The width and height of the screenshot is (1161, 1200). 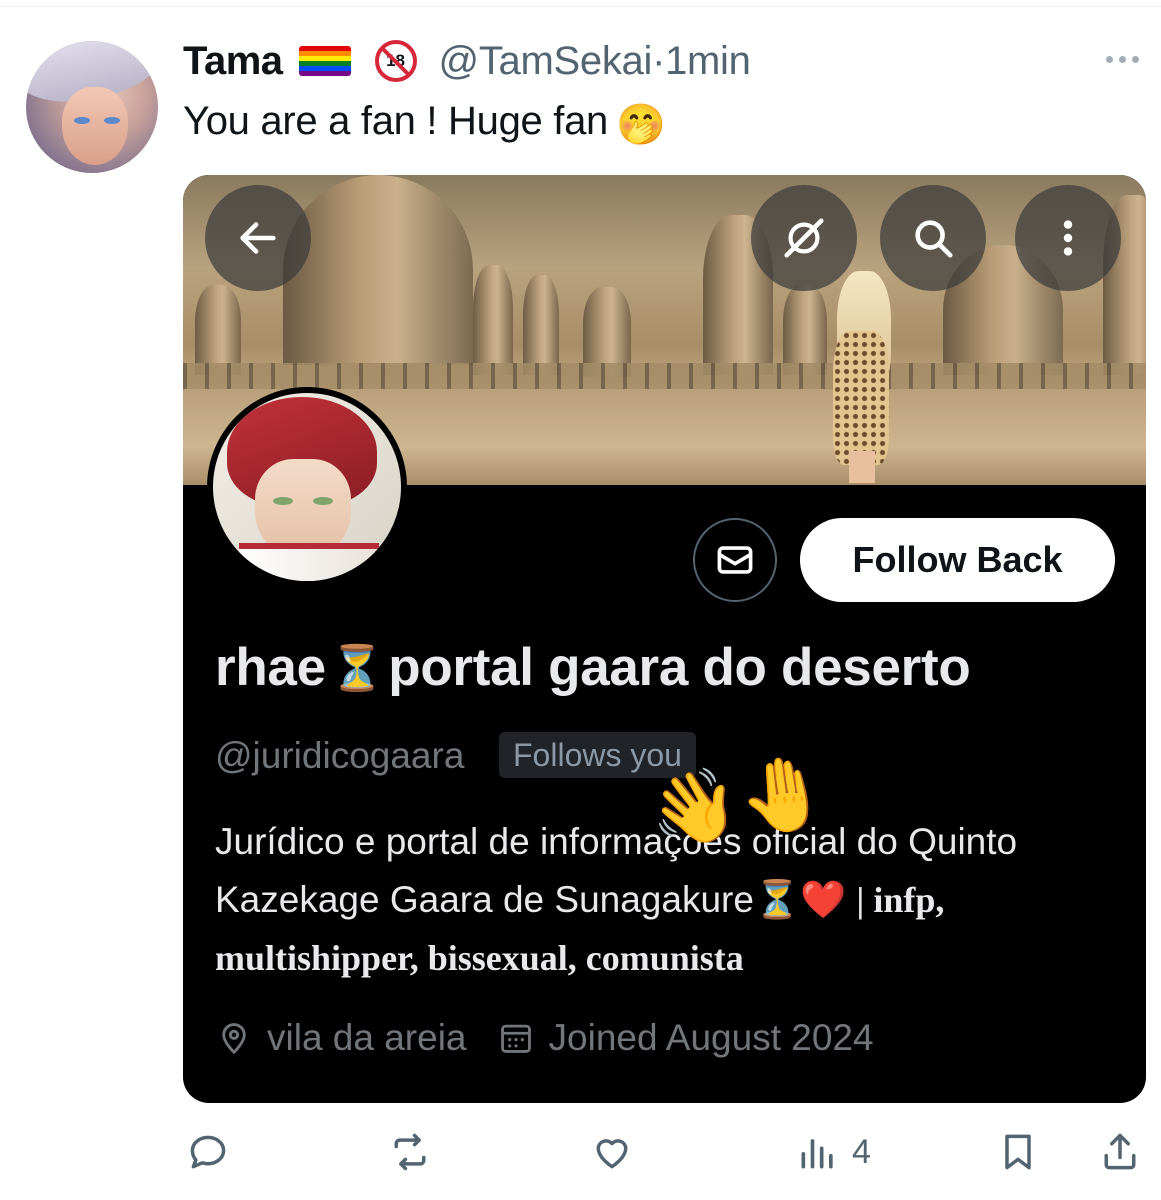 I want to click on overflow-menu-button, so click(x=1068, y=238).